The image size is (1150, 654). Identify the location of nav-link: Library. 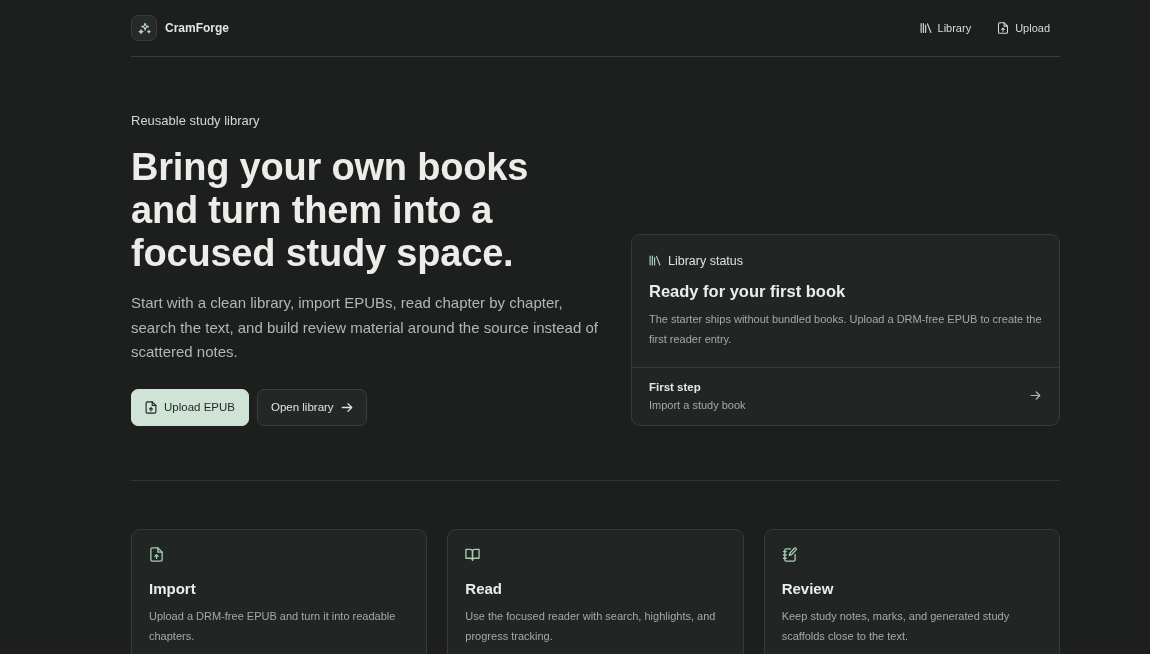
(945, 28).